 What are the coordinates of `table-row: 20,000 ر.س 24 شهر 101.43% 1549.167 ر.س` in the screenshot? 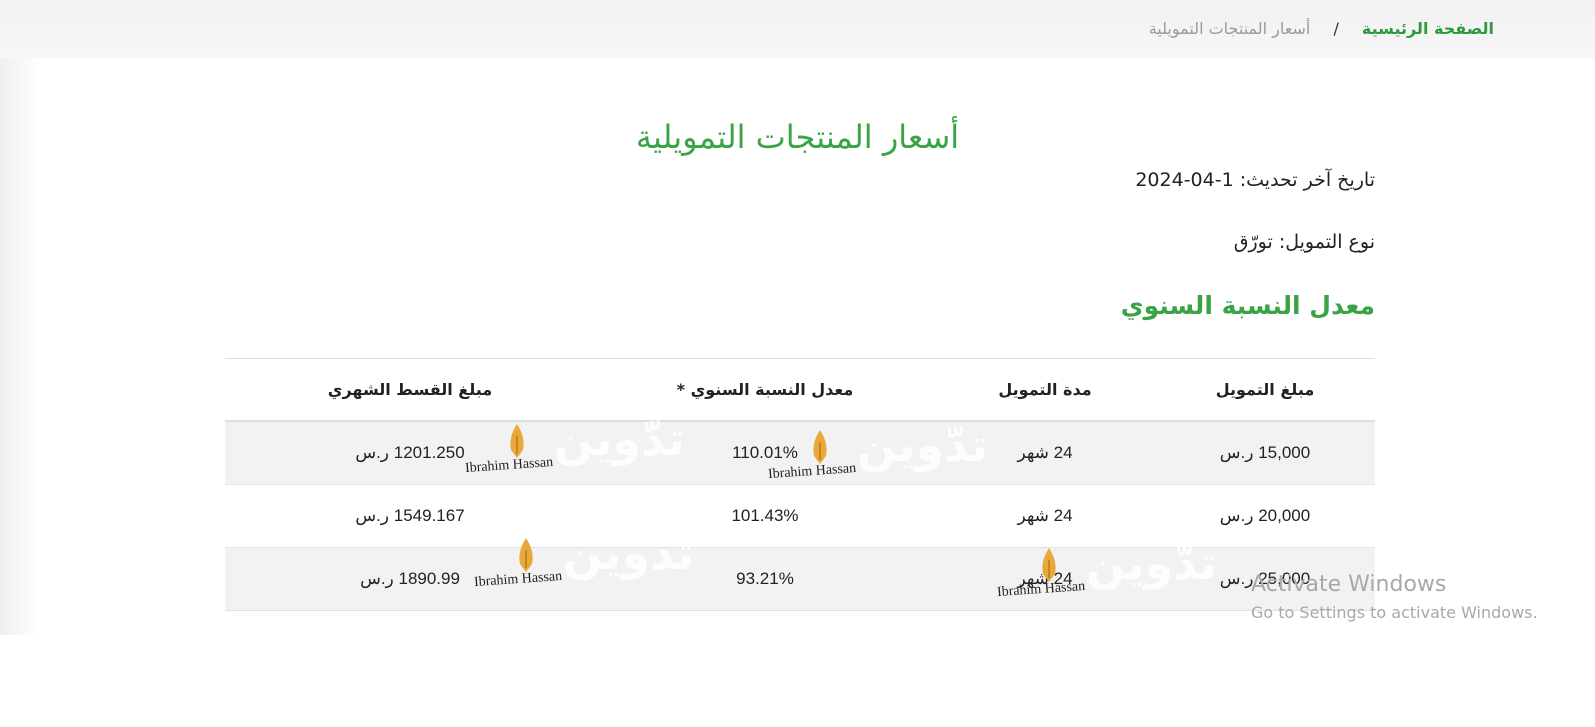 It's located at (800, 516).